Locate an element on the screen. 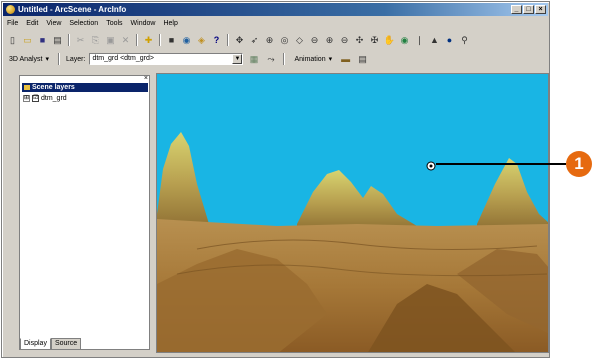 Image resolution: width=596 pixels, height=359 pixels. menu-window: Window is located at coordinates (143, 23).